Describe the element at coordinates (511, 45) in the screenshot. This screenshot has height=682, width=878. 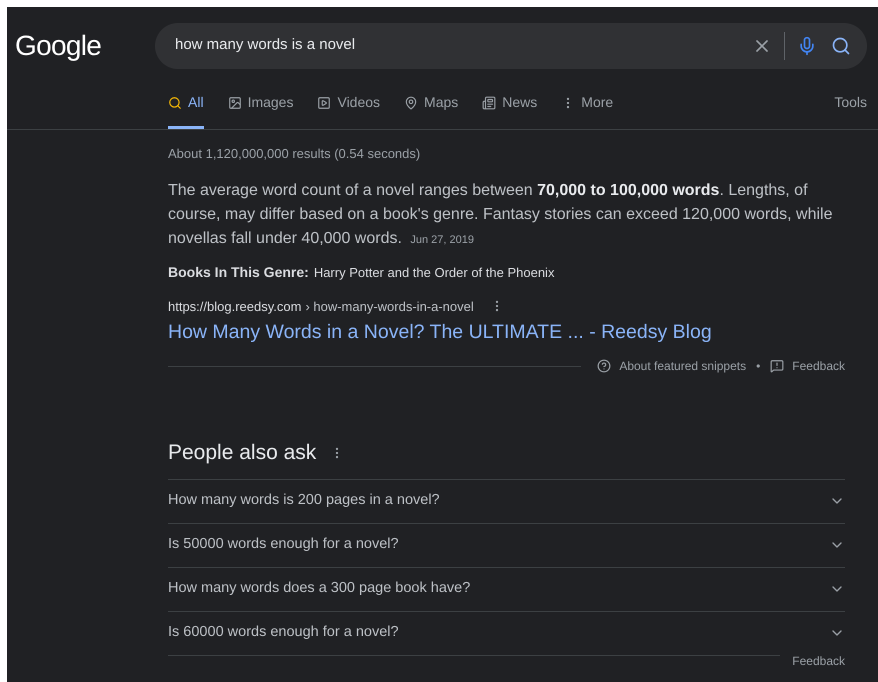
I see `search-field: how many words is a novel` at that location.